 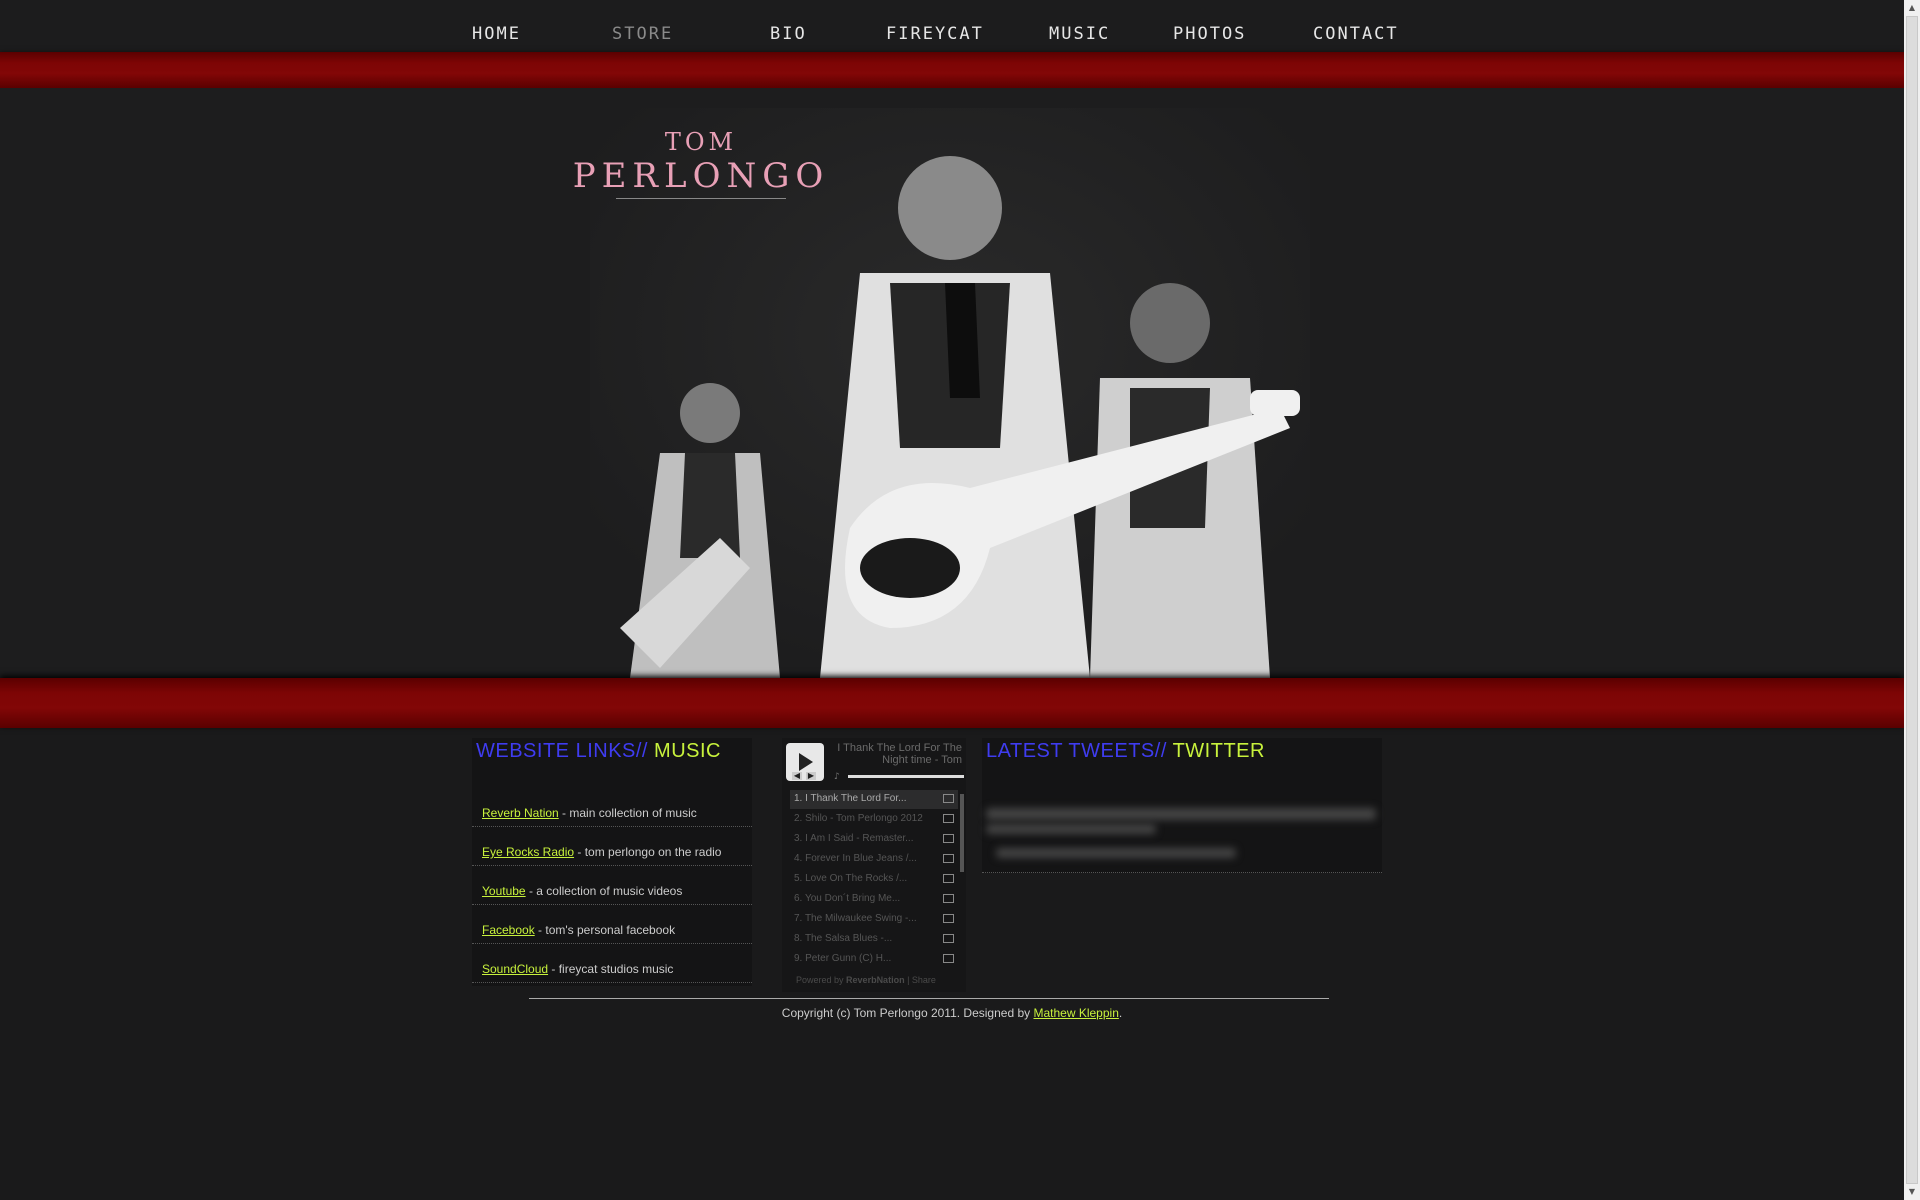 What do you see at coordinates (1356, 34) in the screenshot?
I see `nav-contact: CONTACT` at bounding box center [1356, 34].